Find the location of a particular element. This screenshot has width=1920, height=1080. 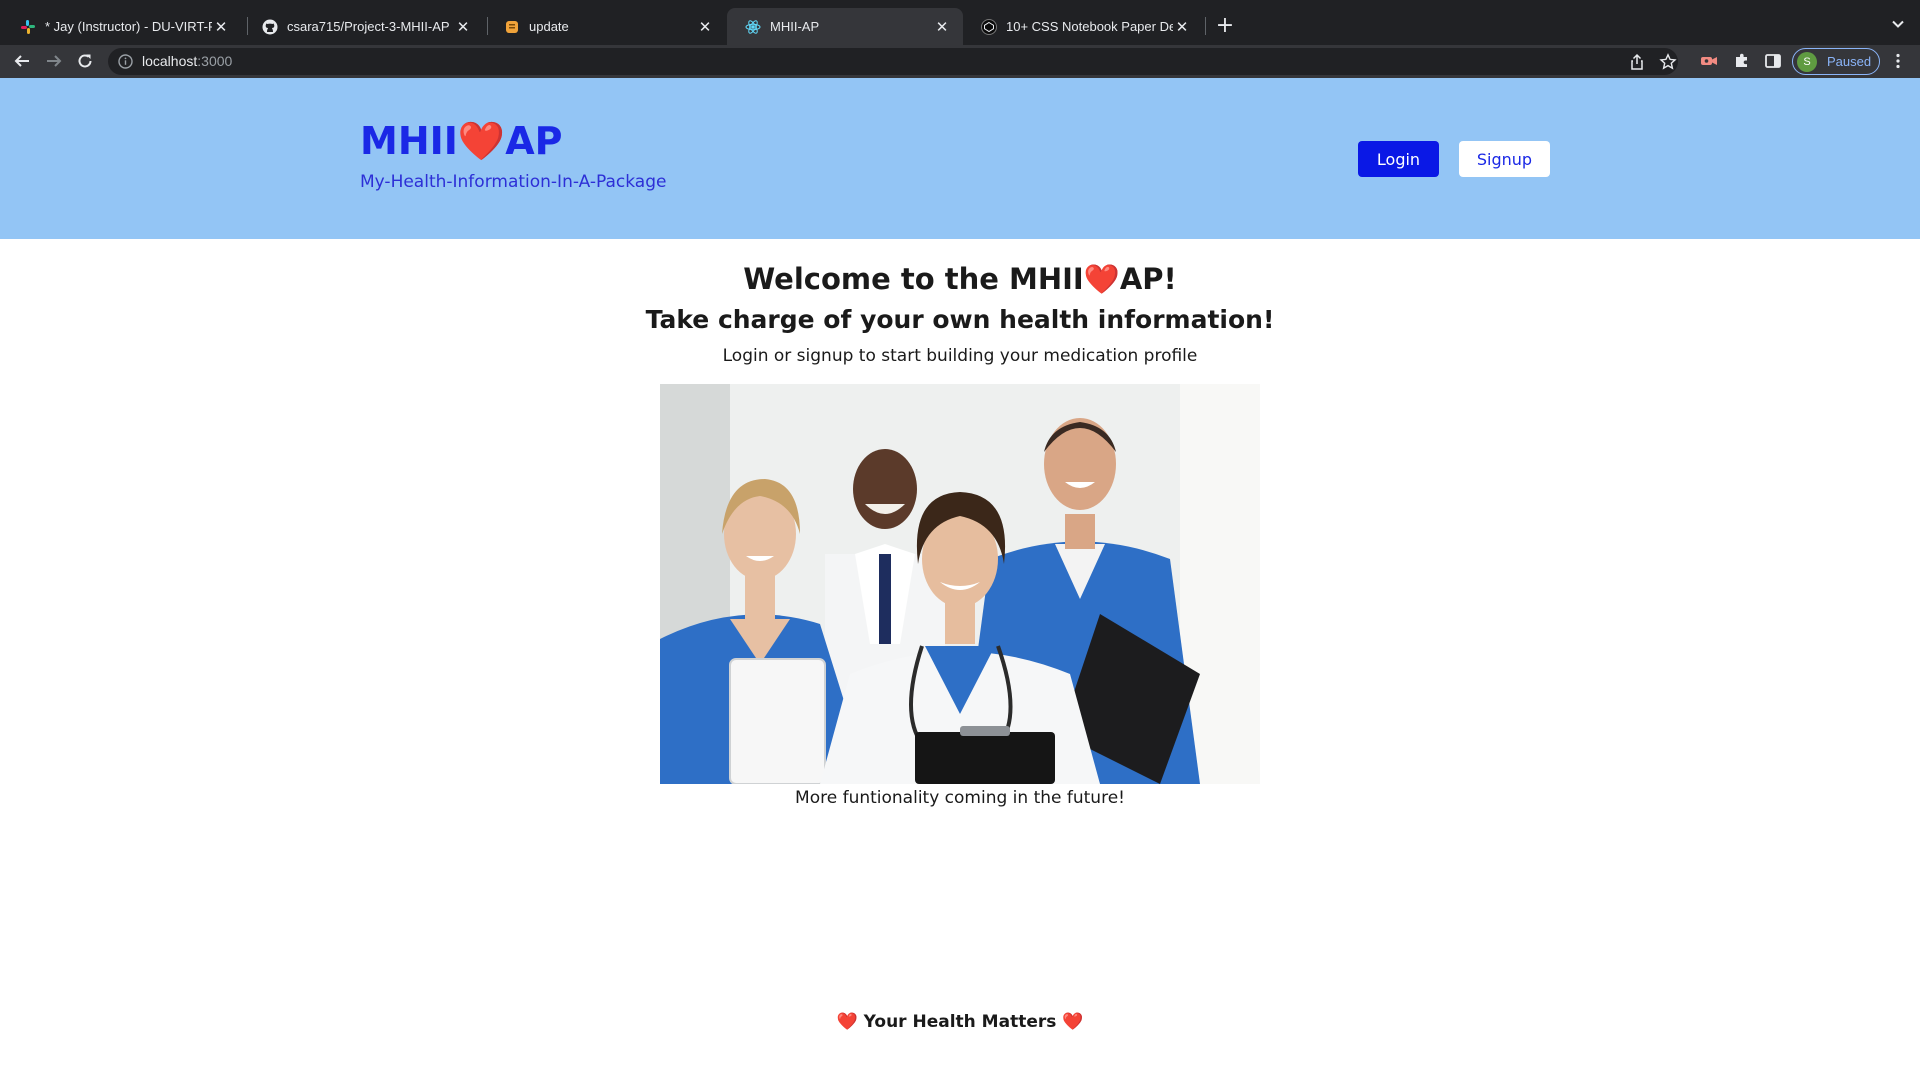

profile-button: S Paused is located at coordinates (1836, 61).